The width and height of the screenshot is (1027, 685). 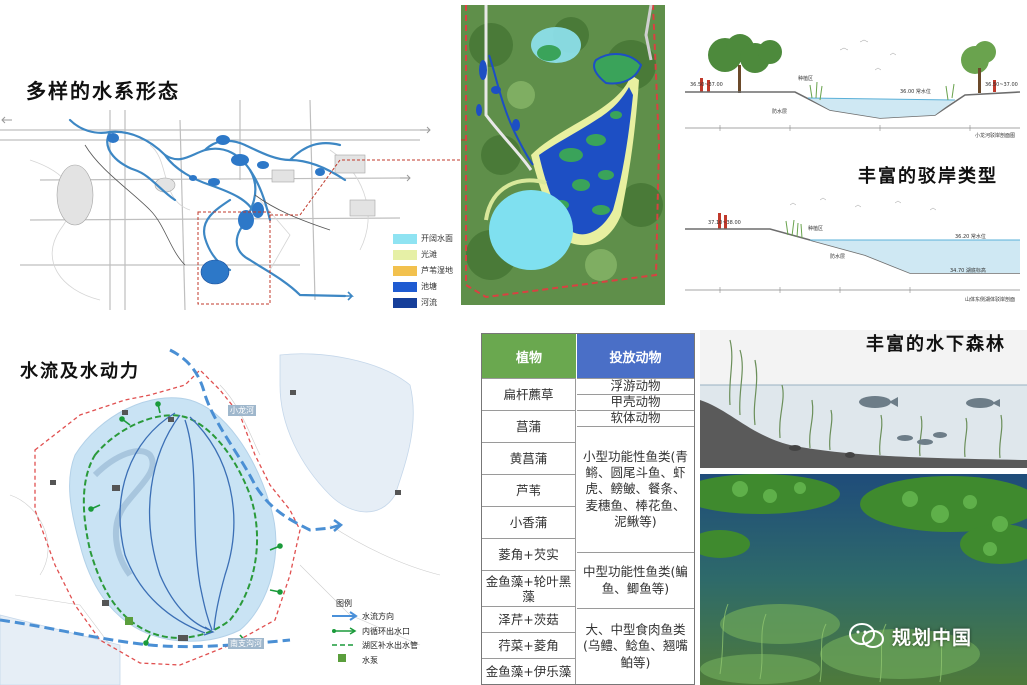 What do you see at coordinates (816, 229) in the screenshot?
I see `section-planting-lower: 种植区` at bounding box center [816, 229].